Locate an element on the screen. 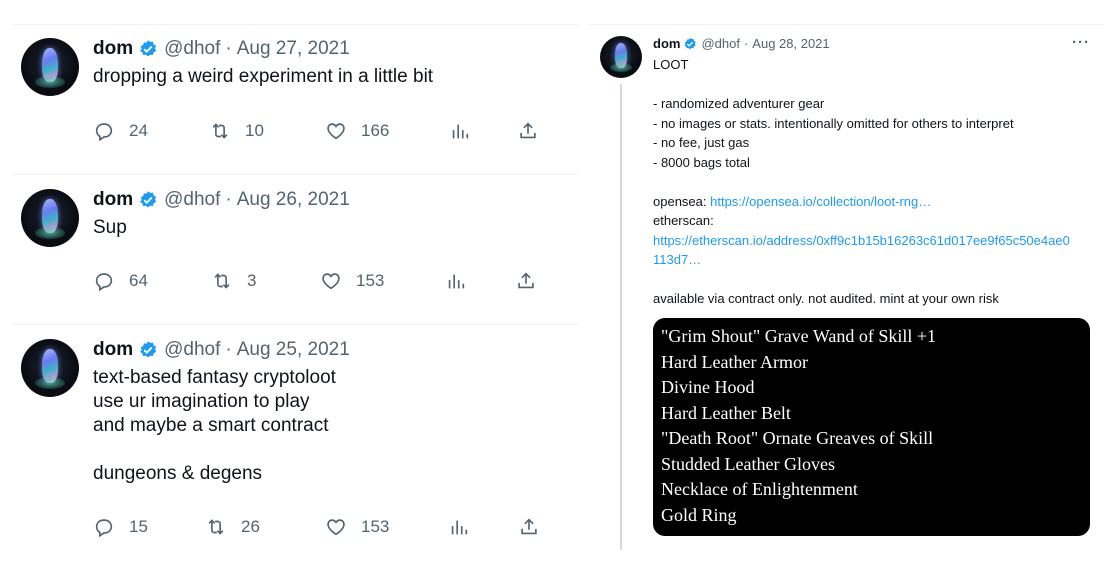 This screenshot has width=1104, height=564. retweet-count: 10 is located at coordinates (254, 130).